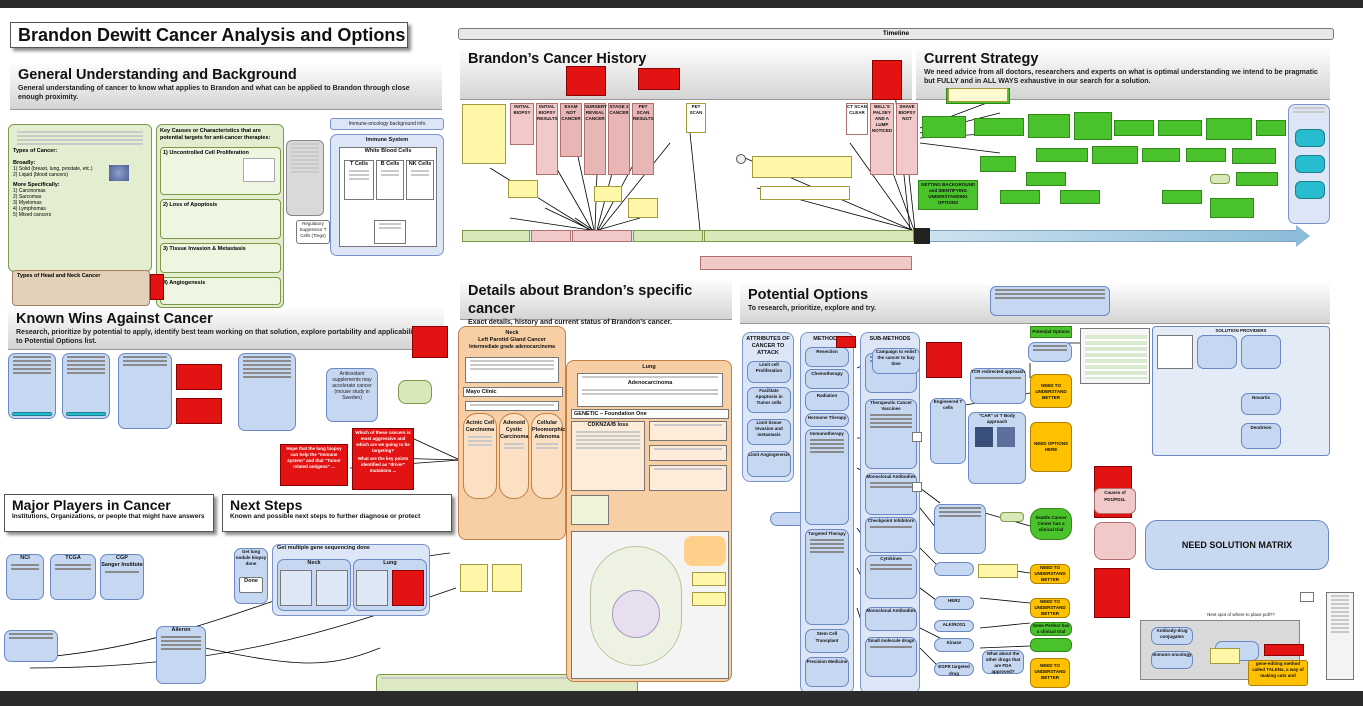  I want to click on method-card: Hormone Therapy, so click(827, 420).